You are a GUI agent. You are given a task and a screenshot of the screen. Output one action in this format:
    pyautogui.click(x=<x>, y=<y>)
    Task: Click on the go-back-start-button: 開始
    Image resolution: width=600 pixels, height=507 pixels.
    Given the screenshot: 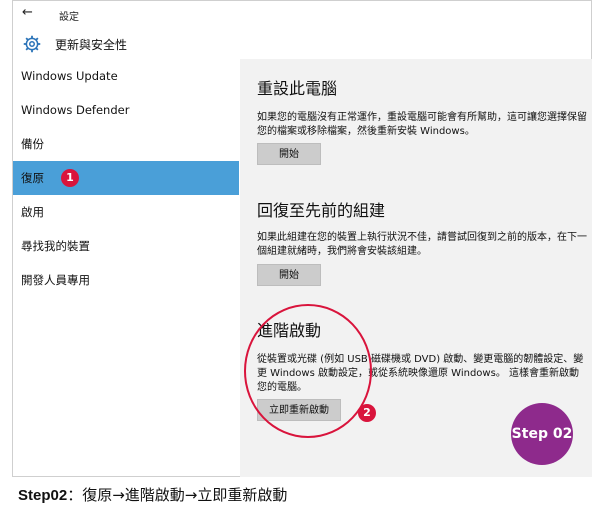 What is the action you would take?
    pyautogui.click(x=289, y=275)
    